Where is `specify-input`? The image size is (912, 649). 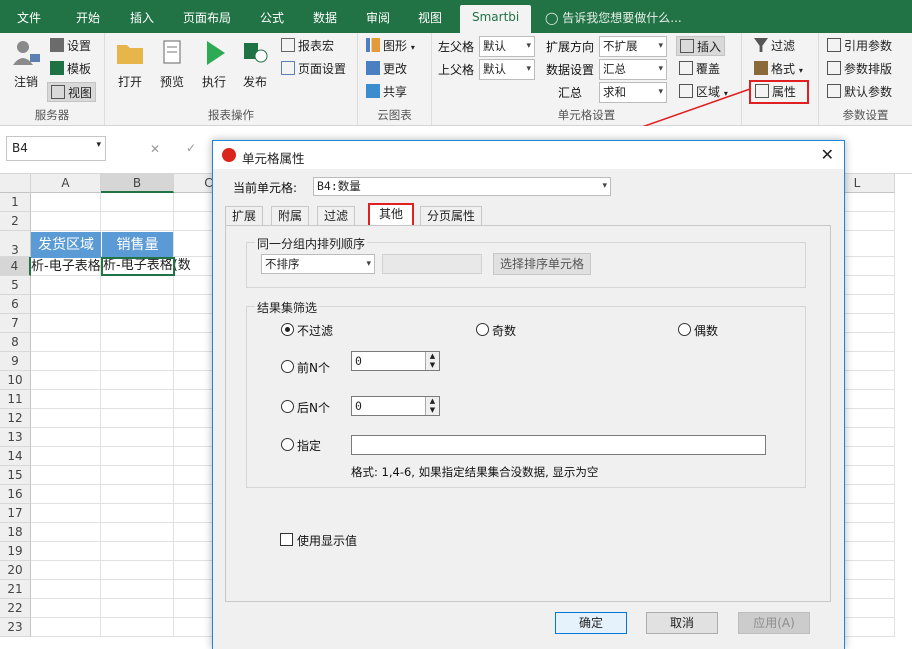 specify-input is located at coordinates (558, 445).